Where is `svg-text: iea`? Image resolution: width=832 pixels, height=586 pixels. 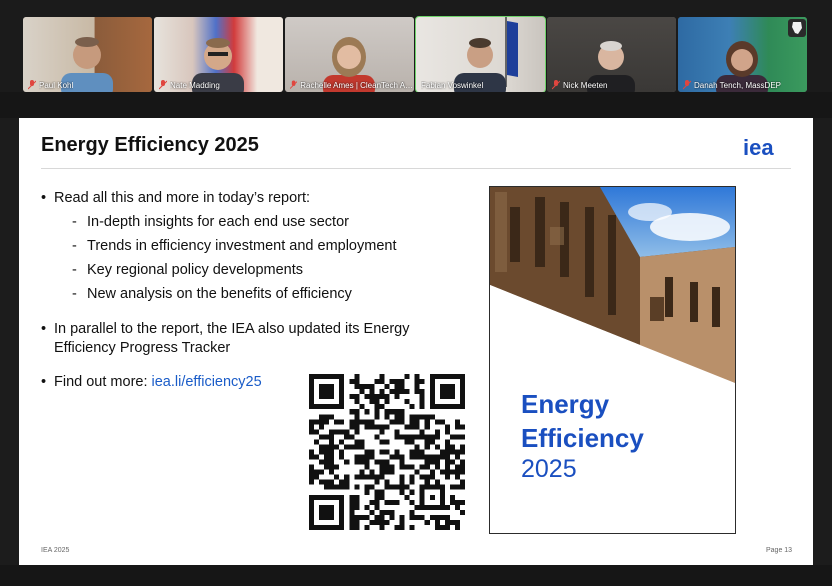
svg-text: iea is located at coordinates (758, 148).